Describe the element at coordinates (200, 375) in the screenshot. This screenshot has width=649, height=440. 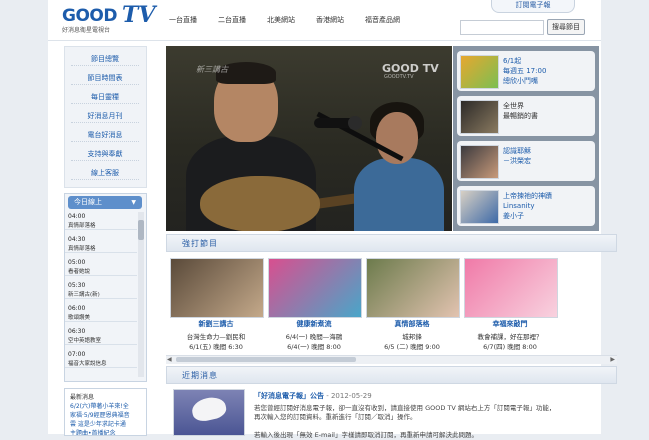
I see `latest-news-title: 近期消息` at that location.